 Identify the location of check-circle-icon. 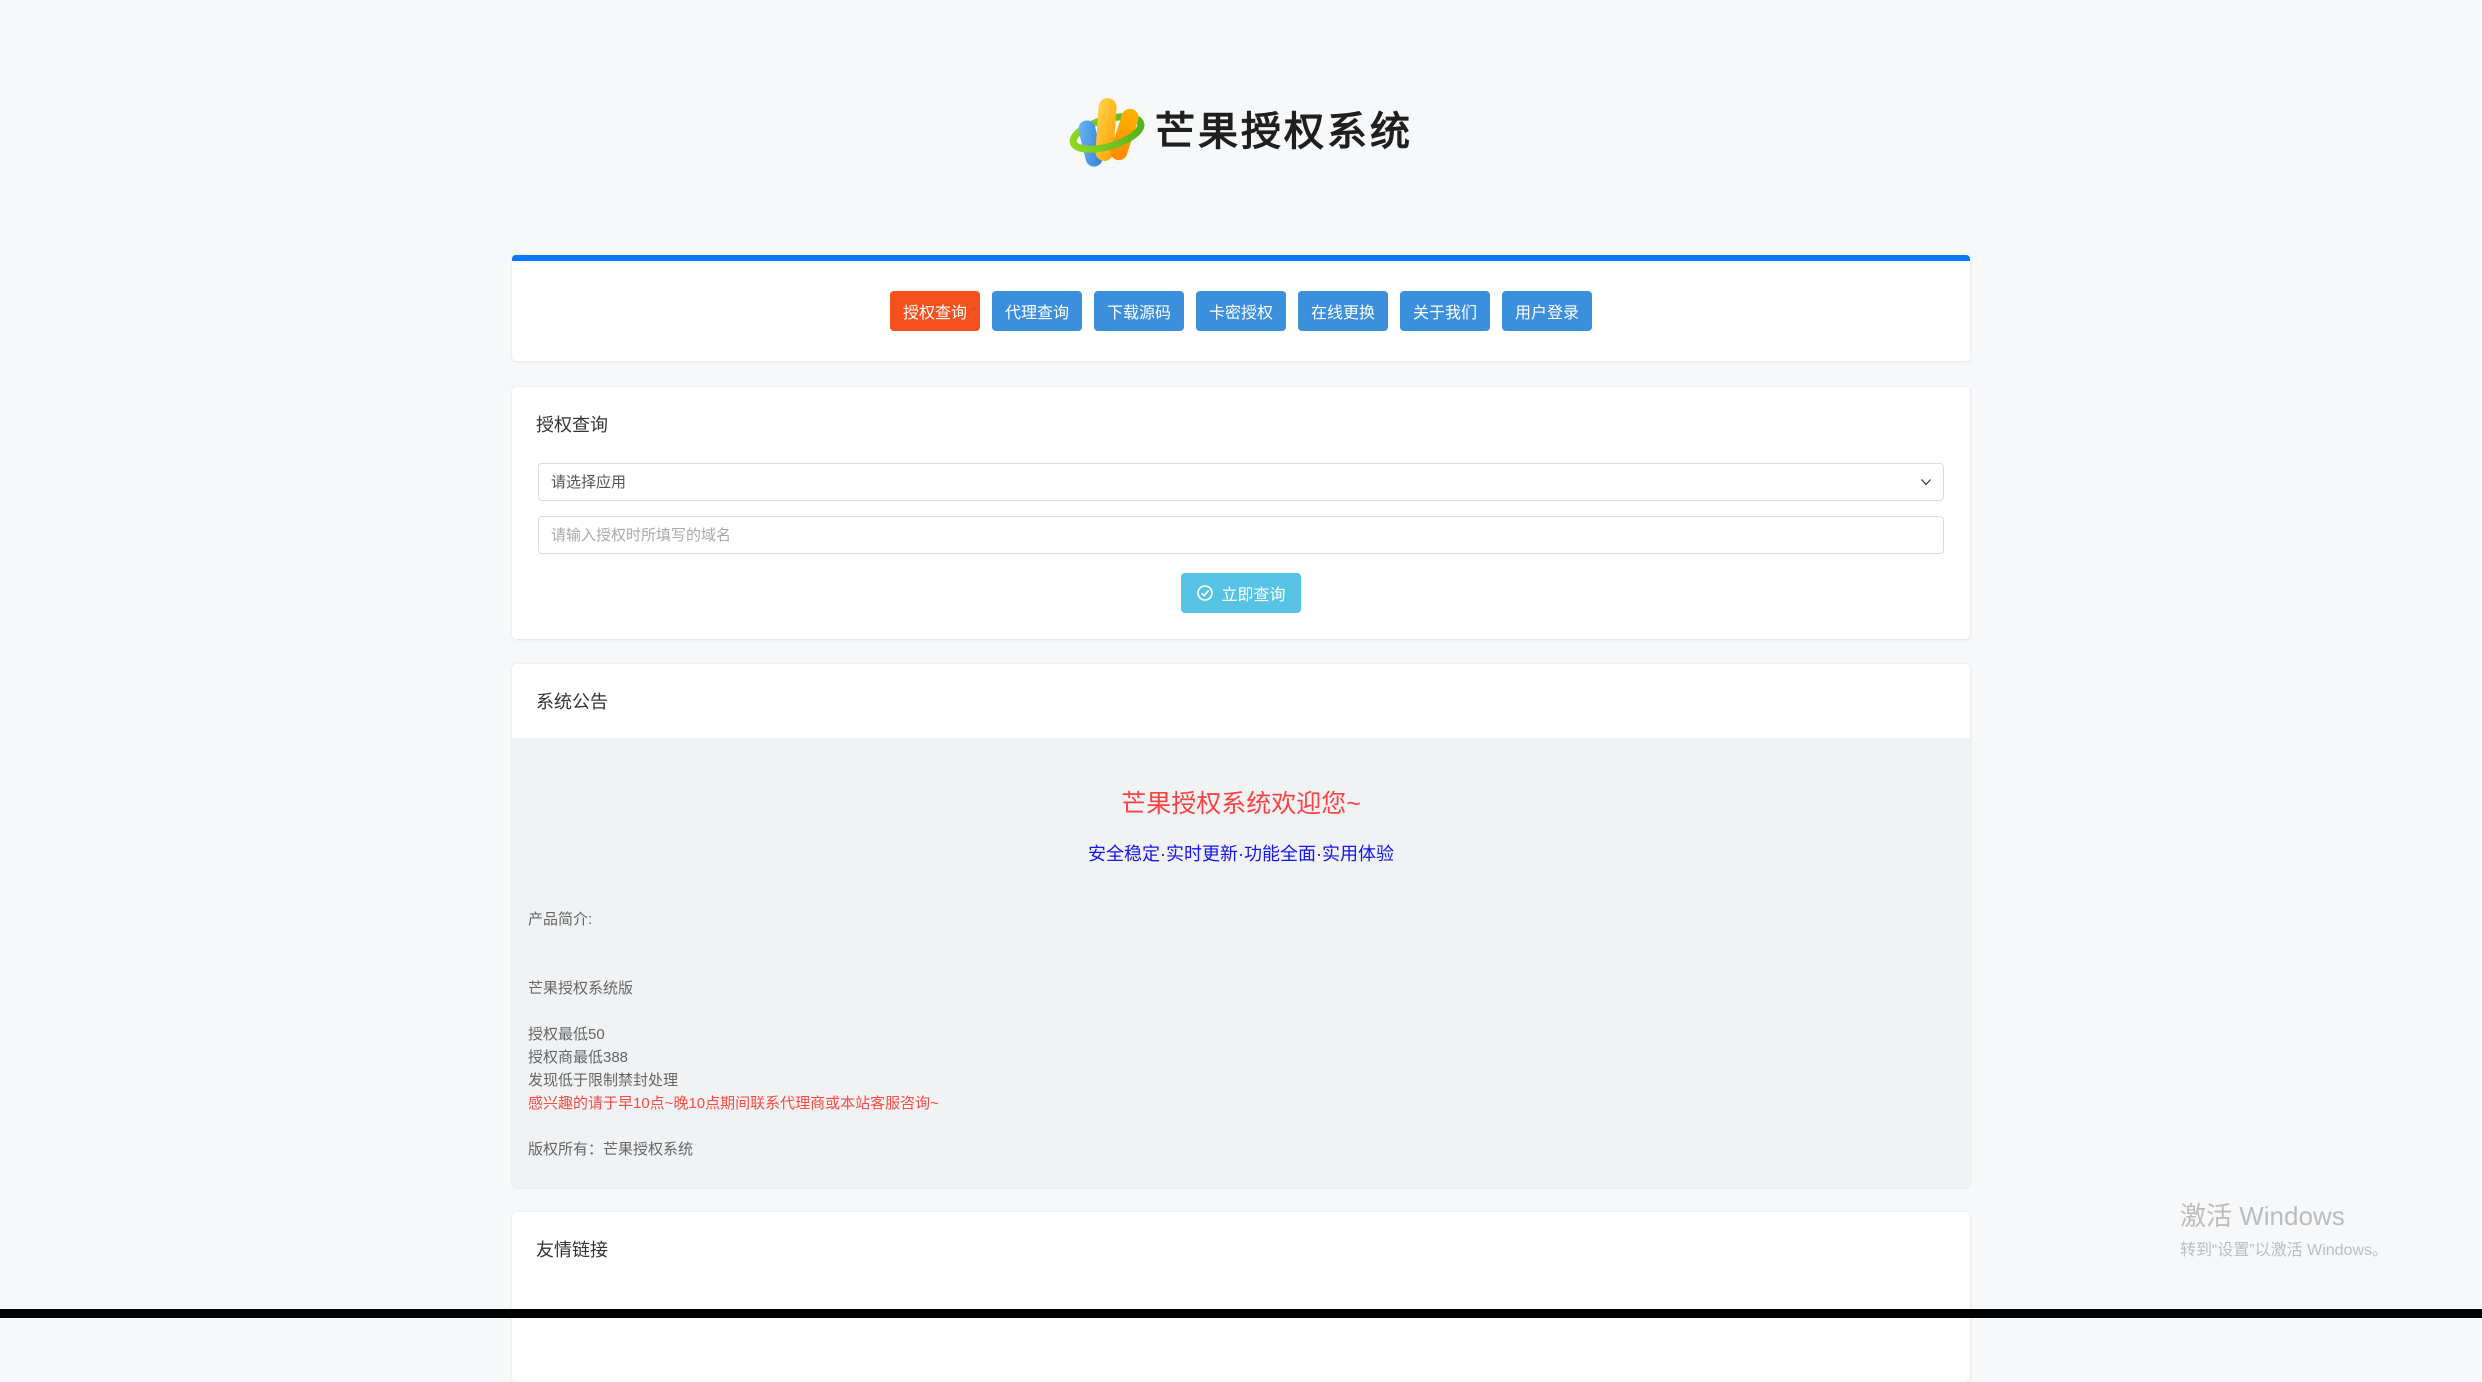
(1205, 593).